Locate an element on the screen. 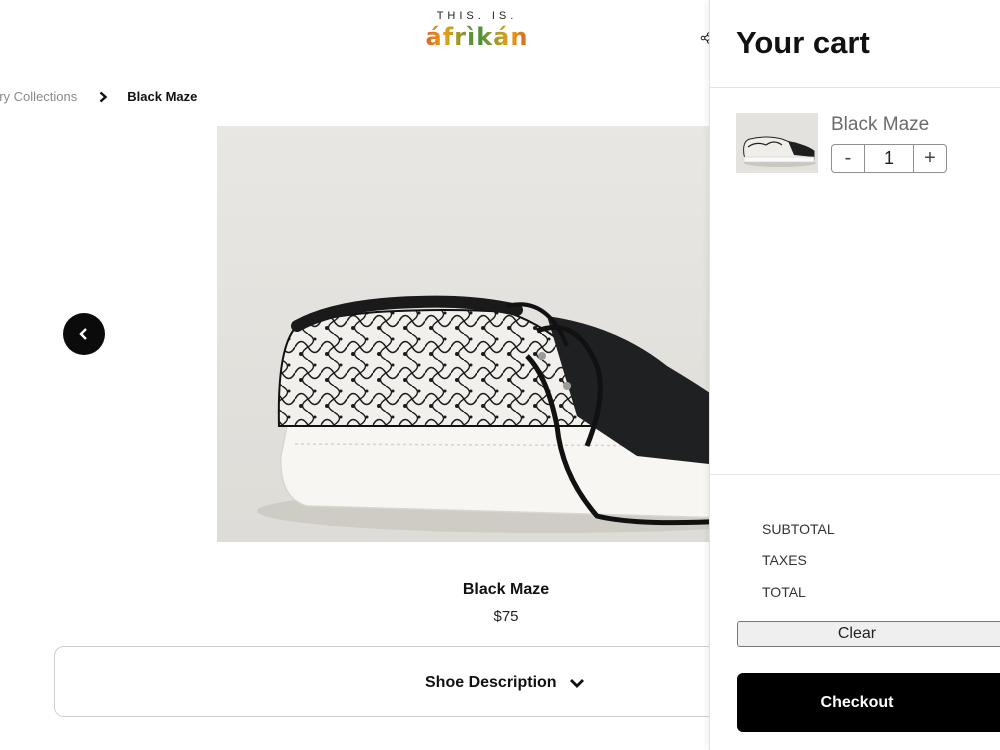  gallery-prev-button is located at coordinates (84, 334).